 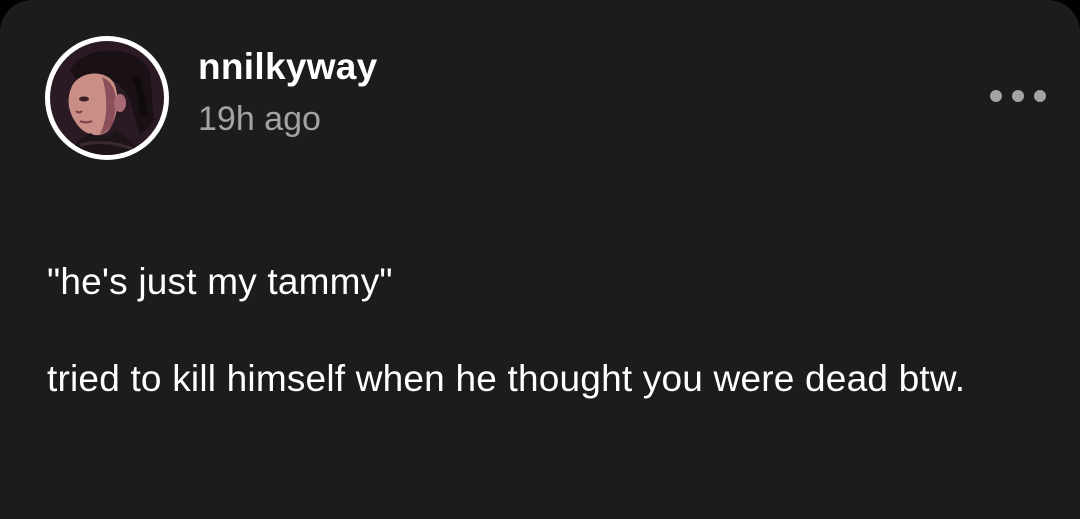 What do you see at coordinates (288, 67) in the screenshot?
I see `username-link: nnilkyway` at bounding box center [288, 67].